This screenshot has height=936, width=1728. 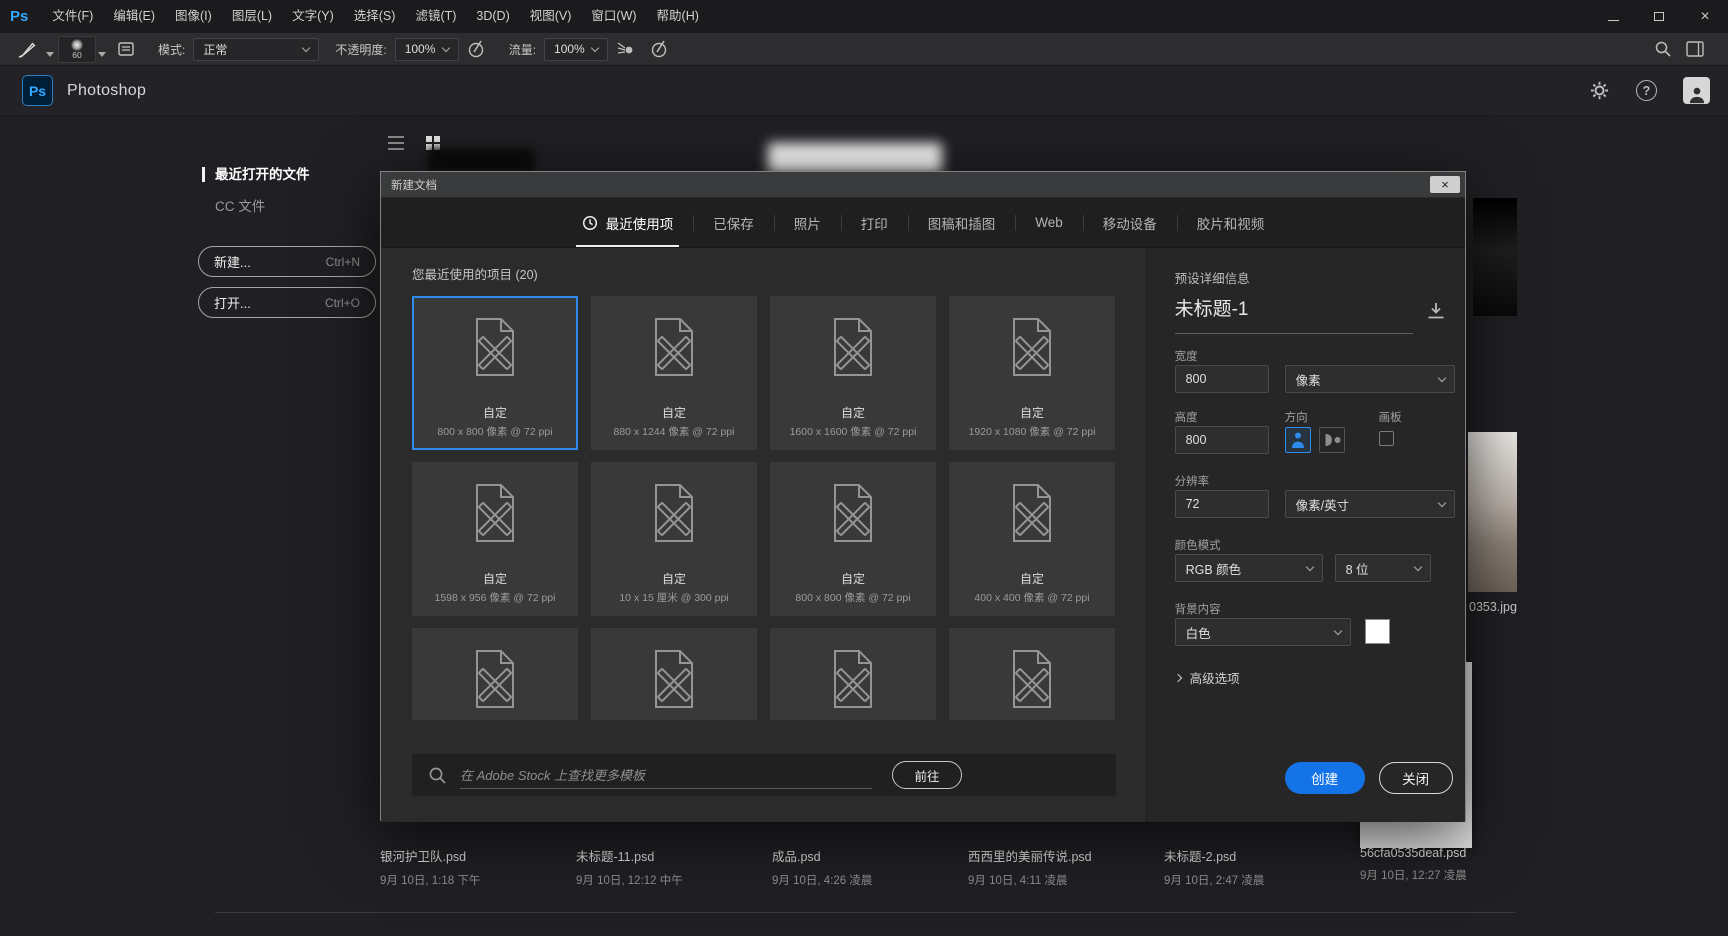 I want to click on orientation-landscape-button, so click(x=1331, y=440).